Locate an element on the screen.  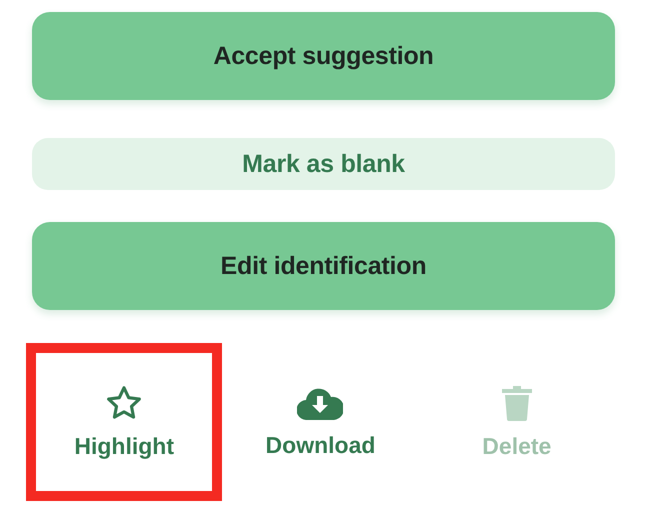
cloud-download-icon is located at coordinates (320, 403).